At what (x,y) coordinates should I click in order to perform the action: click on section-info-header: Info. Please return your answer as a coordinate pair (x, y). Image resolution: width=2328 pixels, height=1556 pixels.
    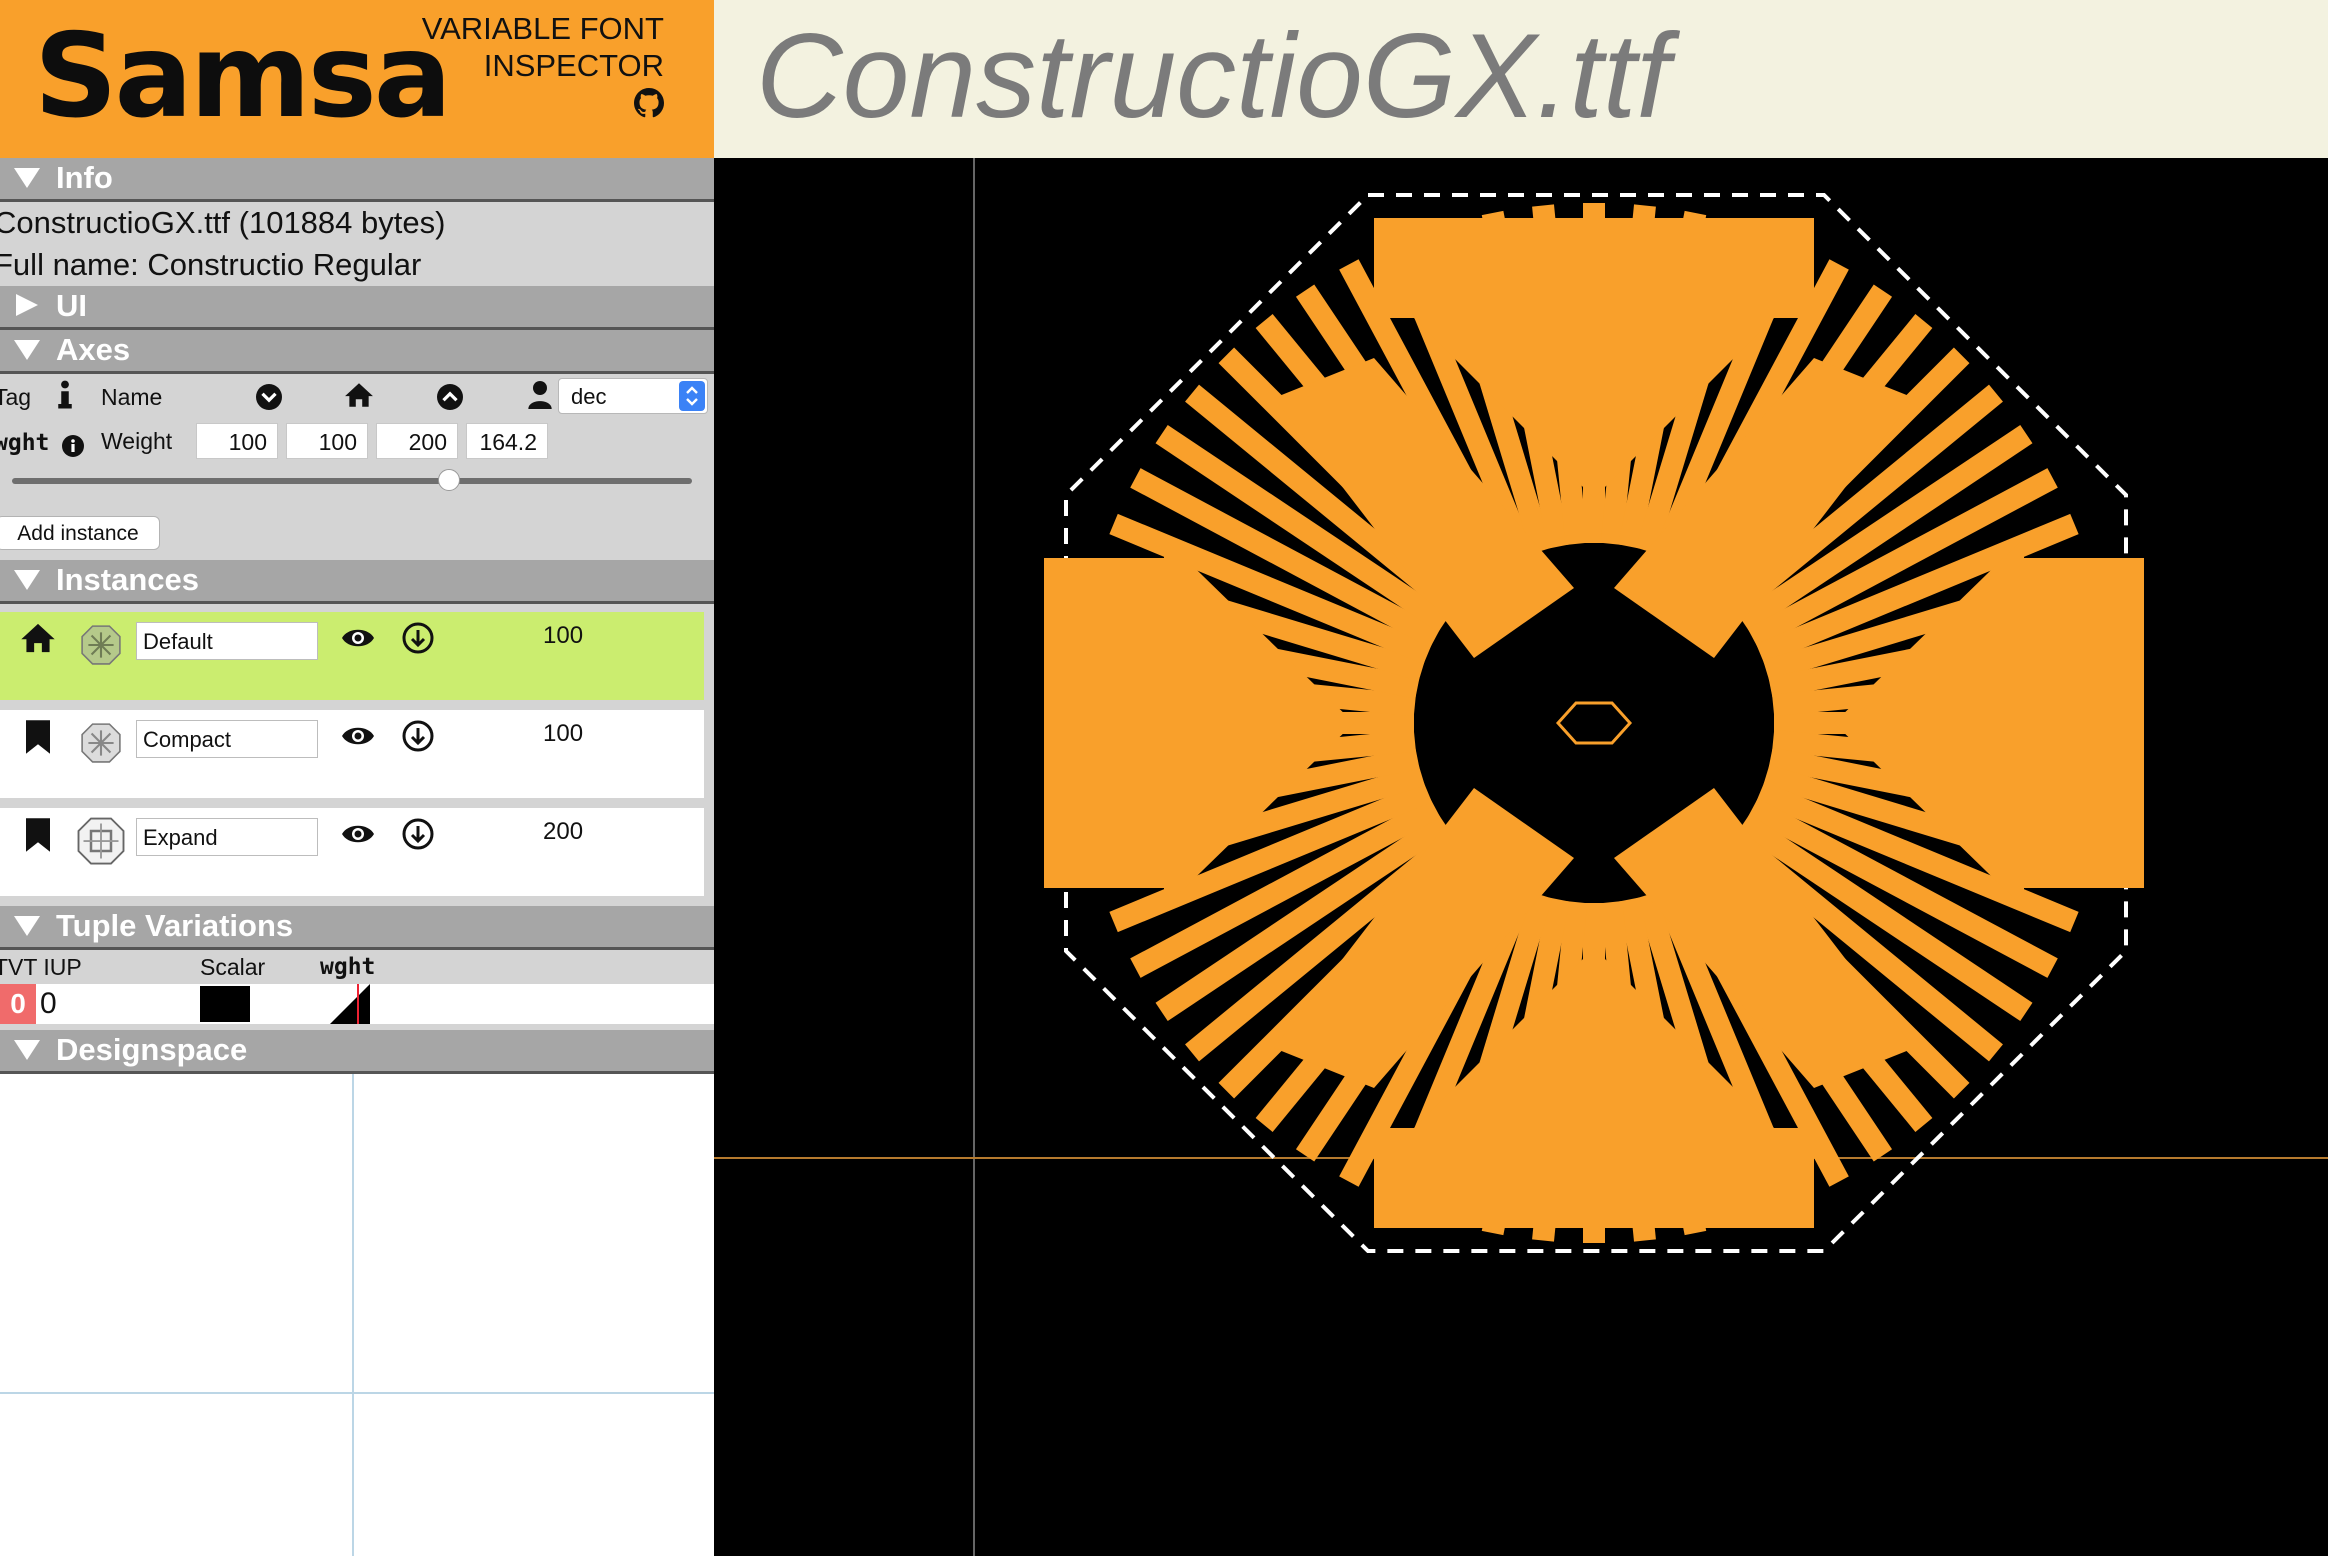
    Looking at the image, I should click on (357, 180).